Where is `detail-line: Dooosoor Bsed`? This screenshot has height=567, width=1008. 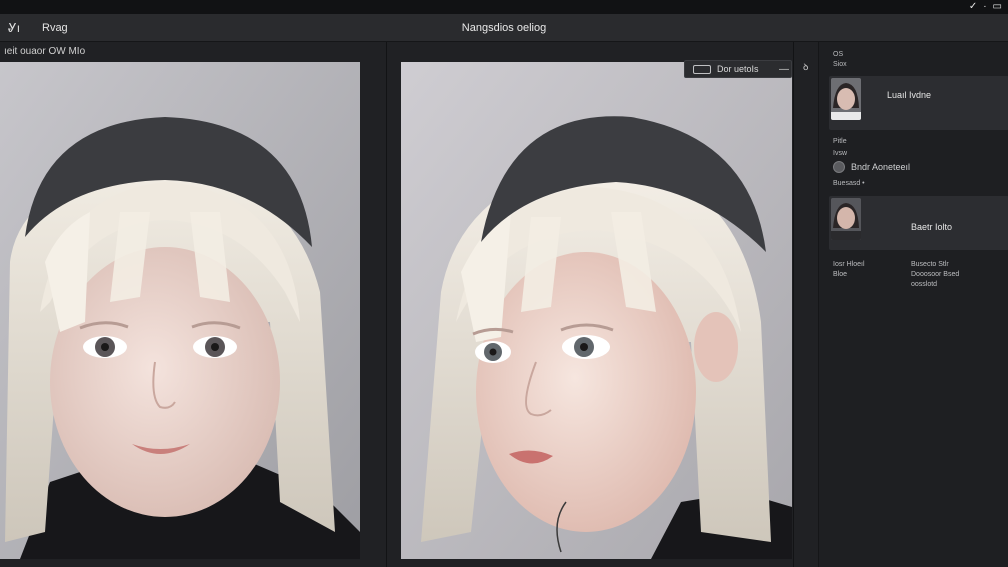 detail-line: Dooosoor Bsed is located at coordinates (935, 274).